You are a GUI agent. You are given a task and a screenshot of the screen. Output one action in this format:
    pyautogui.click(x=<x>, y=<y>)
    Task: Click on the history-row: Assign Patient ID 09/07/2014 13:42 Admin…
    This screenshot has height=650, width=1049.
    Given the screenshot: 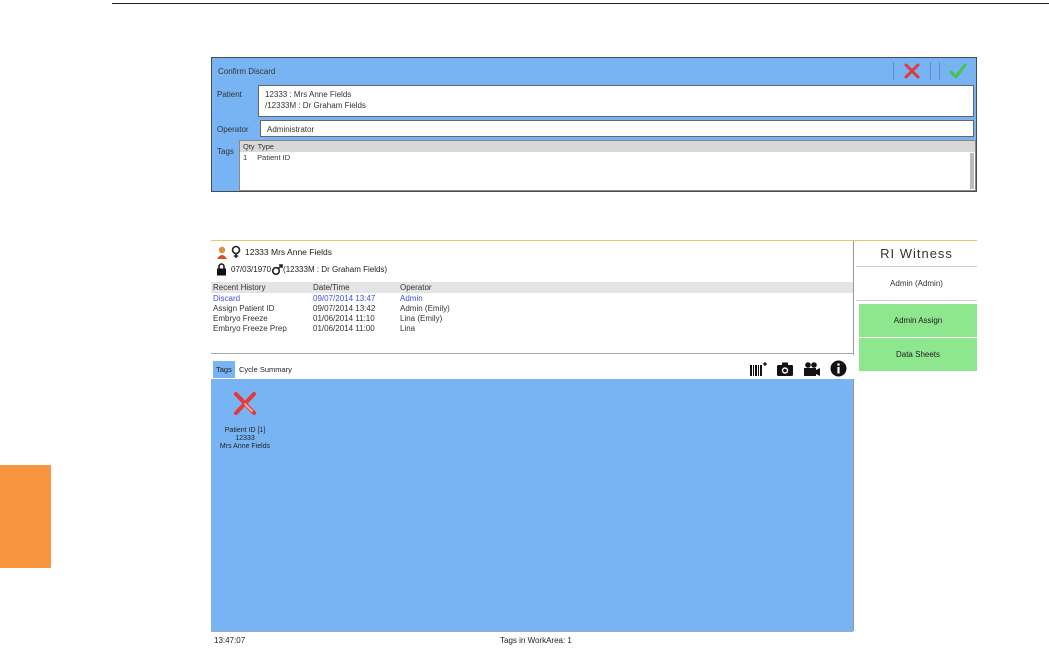 What is the action you would take?
    pyautogui.click(x=532, y=308)
    